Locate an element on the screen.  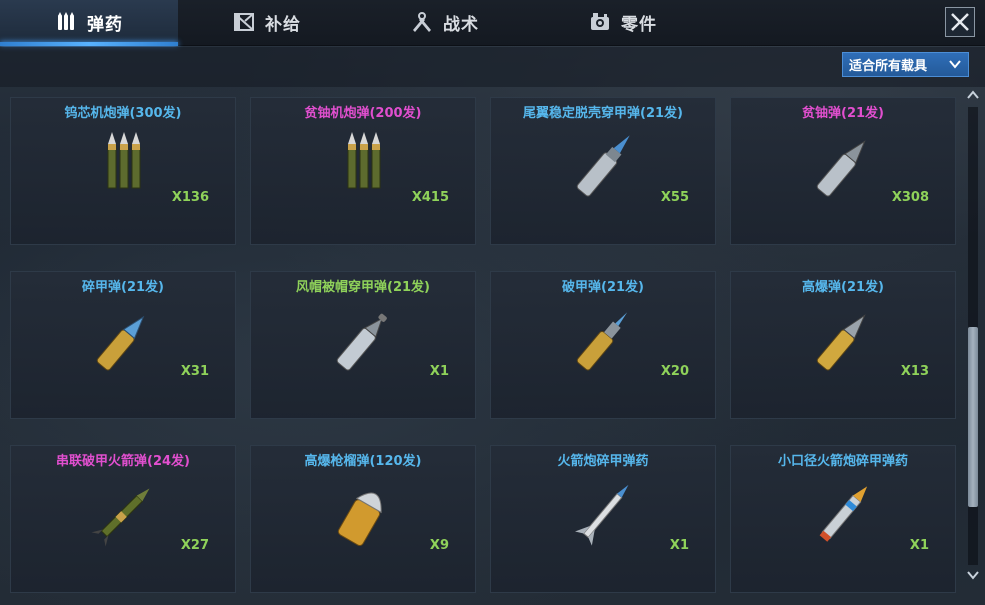
close-button is located at coordinates (960, 22).